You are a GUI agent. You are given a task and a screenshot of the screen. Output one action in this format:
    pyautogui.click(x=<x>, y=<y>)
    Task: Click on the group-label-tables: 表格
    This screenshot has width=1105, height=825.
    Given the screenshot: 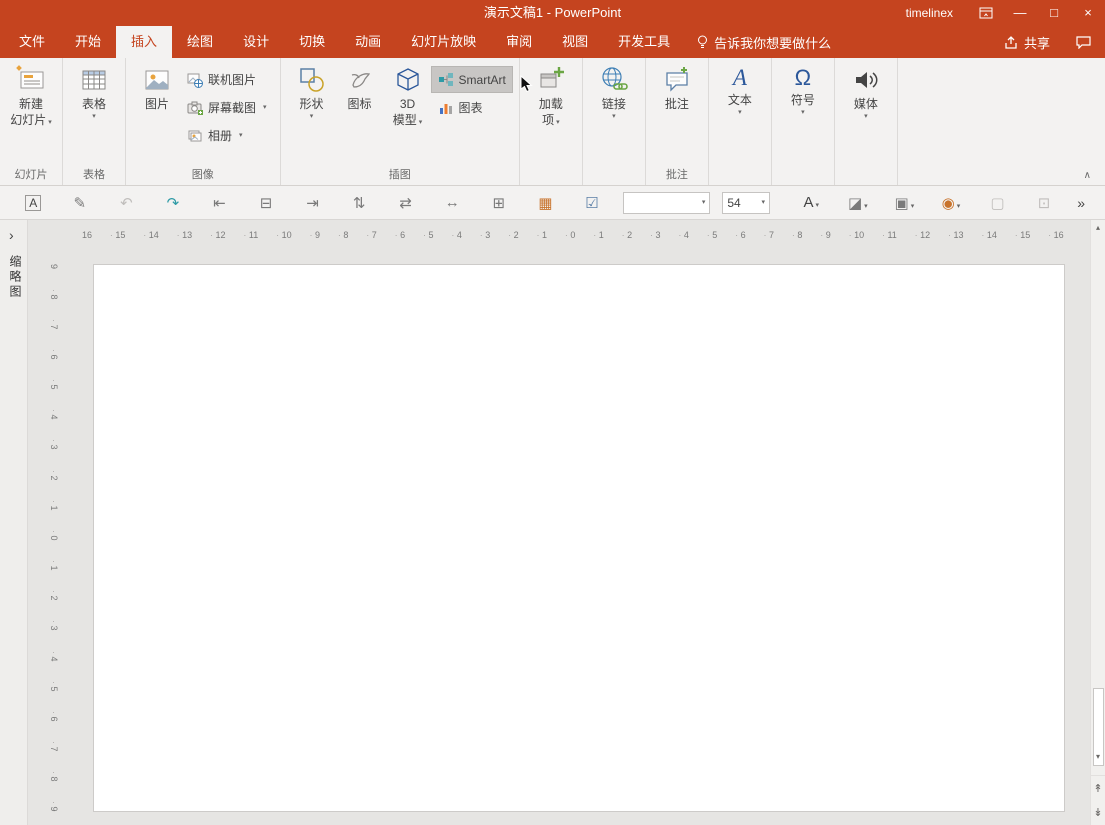 What is the action you would take?
    pyautogui.click(x=94, y=175)
    